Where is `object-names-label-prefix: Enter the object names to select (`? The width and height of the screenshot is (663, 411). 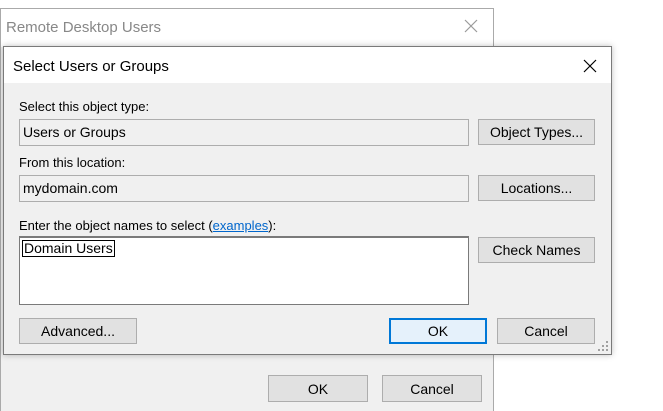
object-names-label-prefix: Enter the object names to select ( is located at coordinates (116, 225).